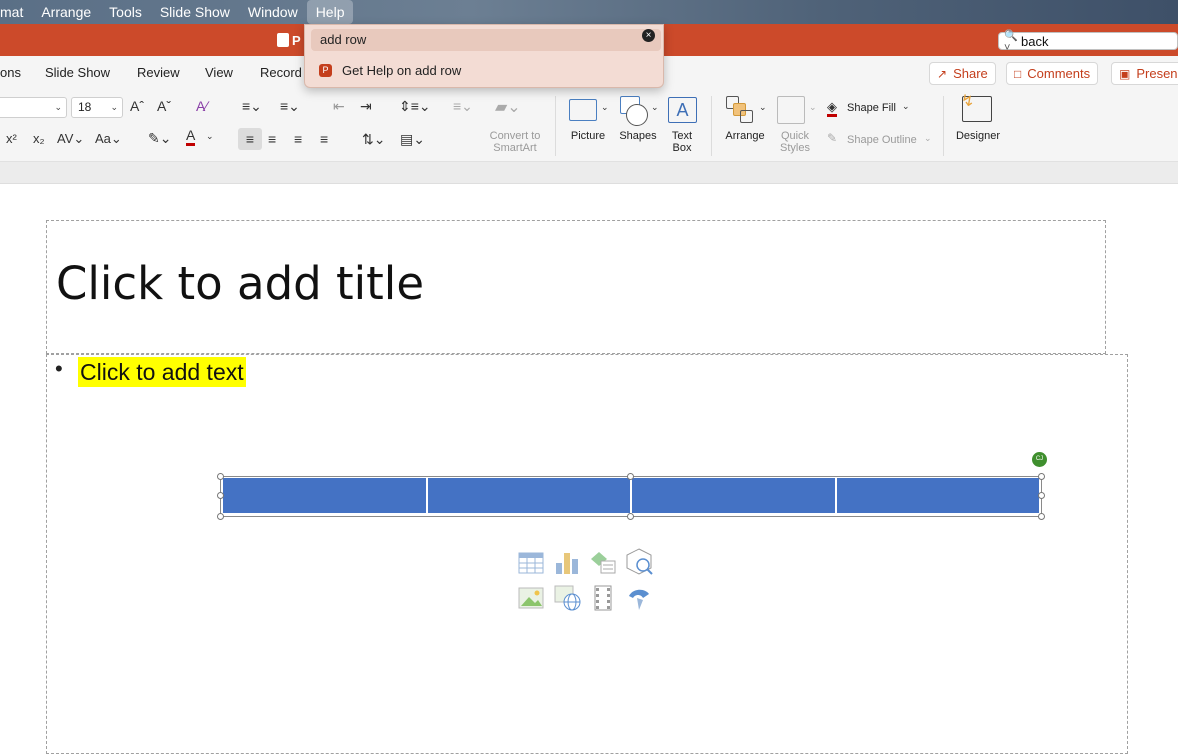 The height and width of the screenshot is (754, 1178). I want to click on menu-help: Help, so click(330, 12).